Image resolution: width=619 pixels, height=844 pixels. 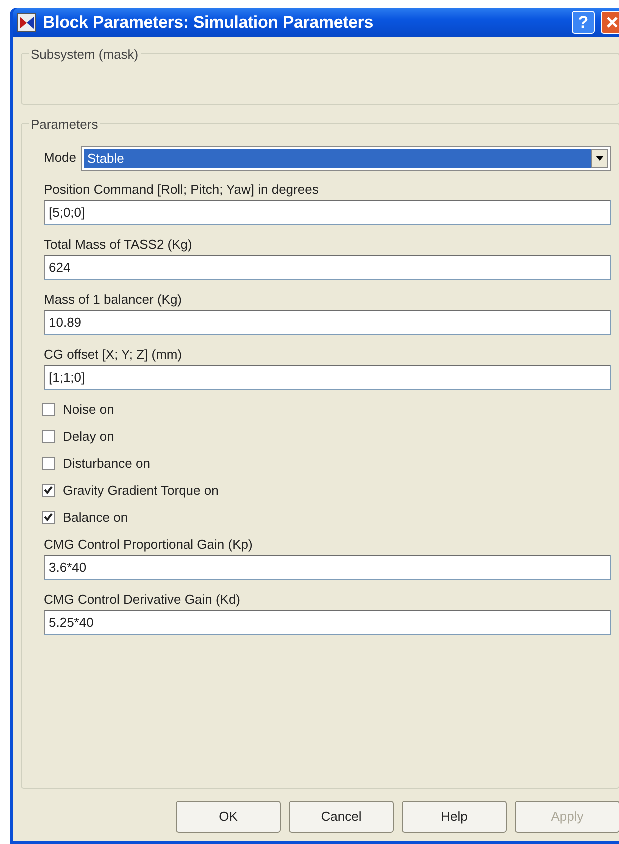 What do you see at coordinates (327, 267) in the screenshot?
I see `input-field: 624` at bounding box center [327, 267].